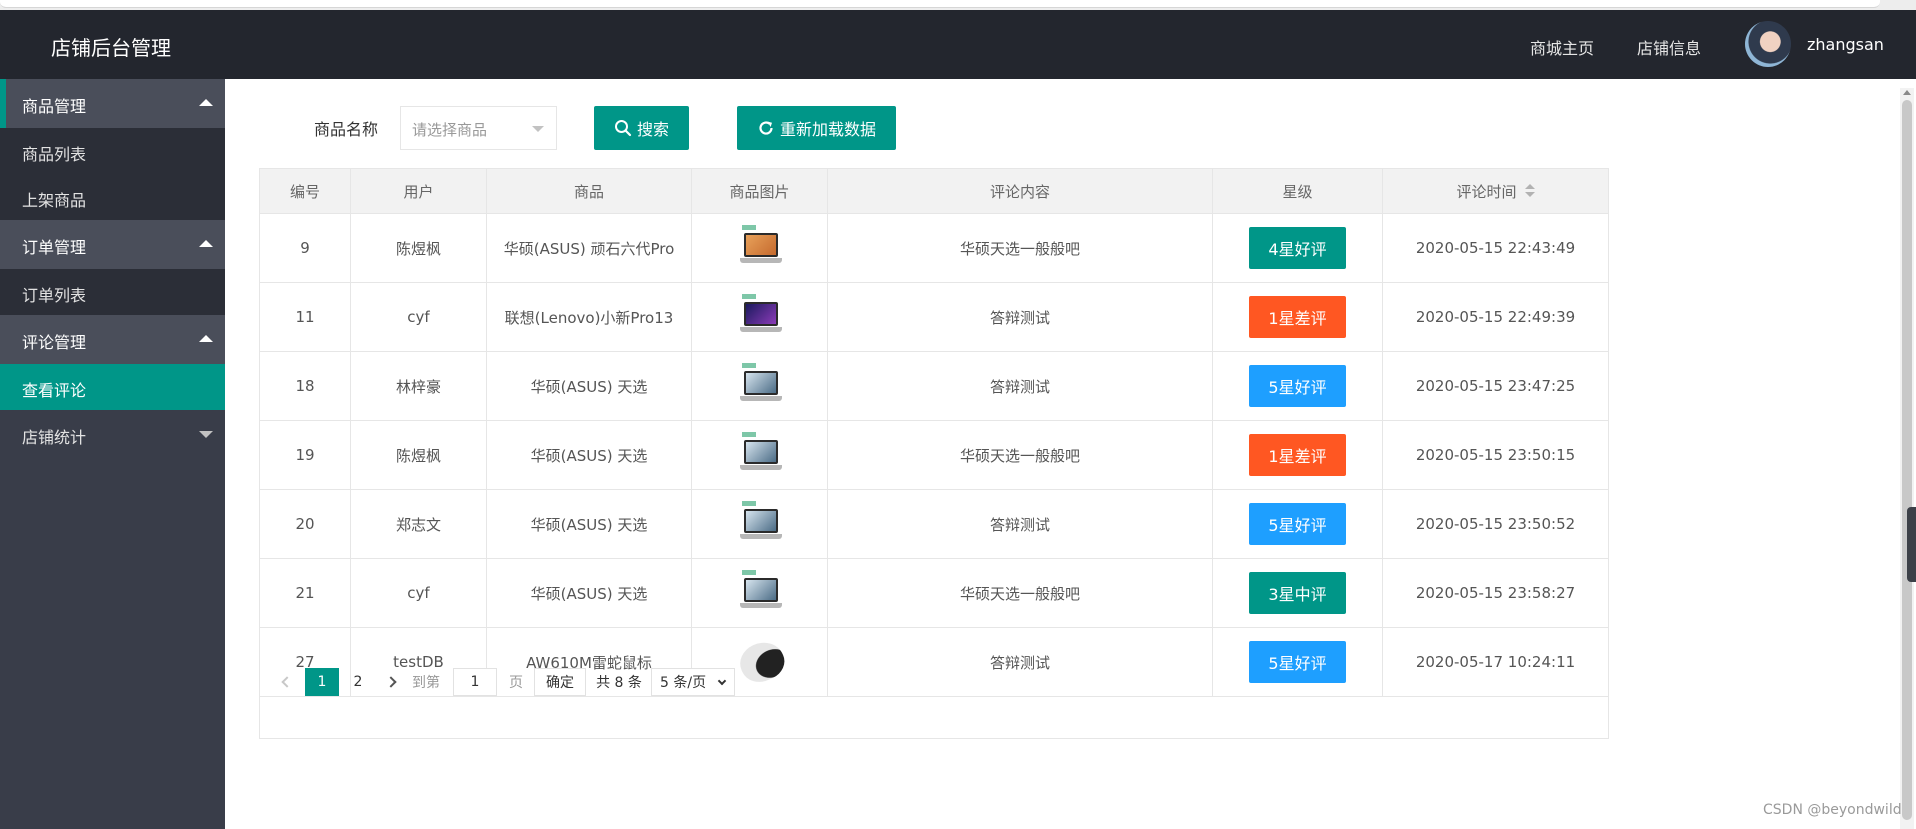  What do you see at coordinates (1832, 810) in the screenshot?
I see `watermark: CSDN @beyondwild` at bounding box center [1832, 810].